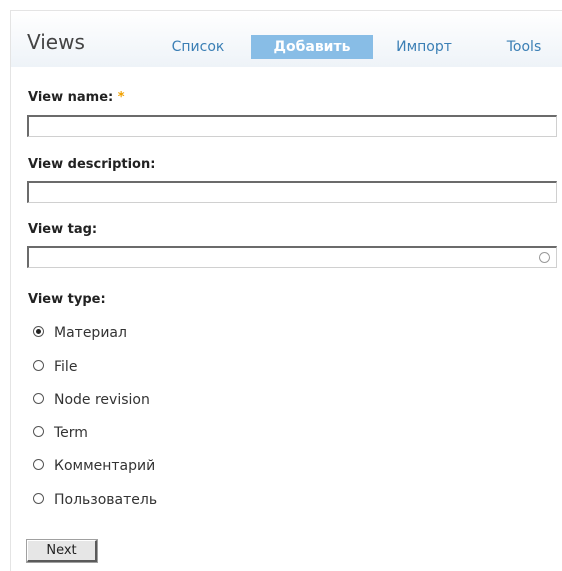 This screenshot has height=571, width=562. Describe the element at coordinates (121, 97) in the screenshot. I see `required-mark: *` at that location.